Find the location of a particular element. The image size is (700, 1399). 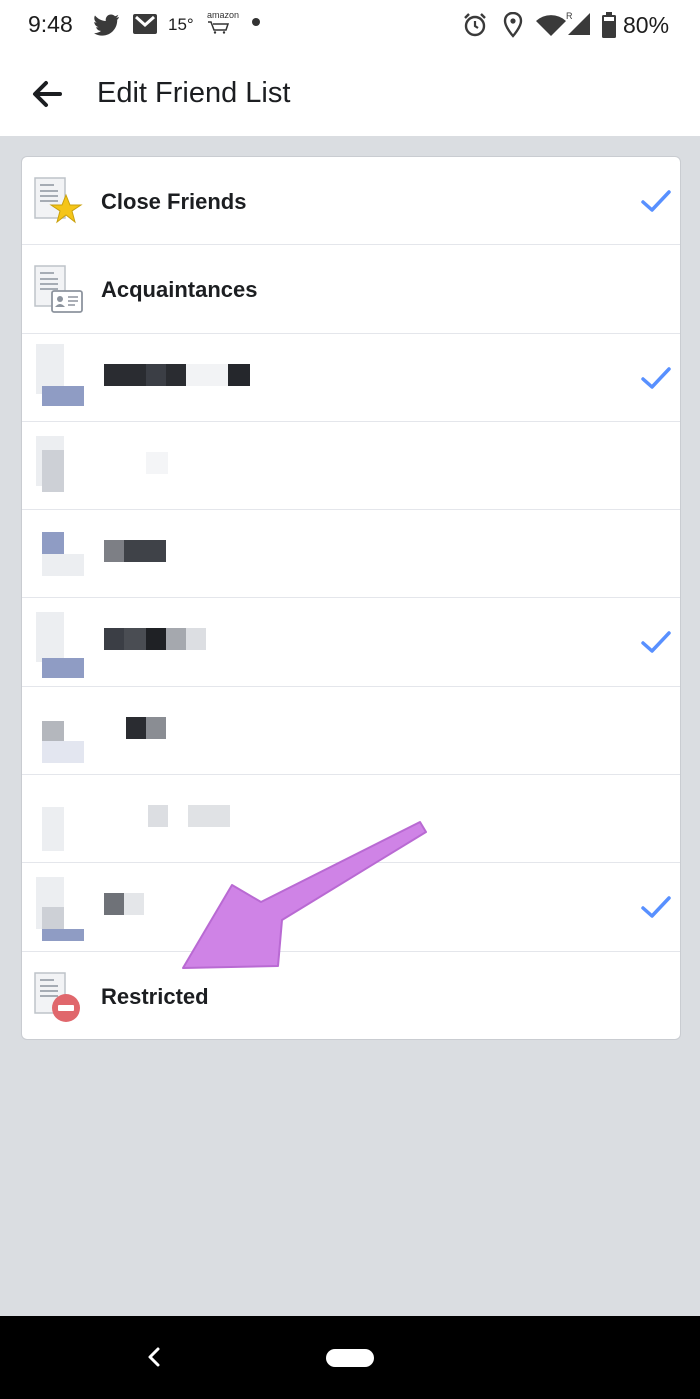

back-button is located at coordinates (48, 94).